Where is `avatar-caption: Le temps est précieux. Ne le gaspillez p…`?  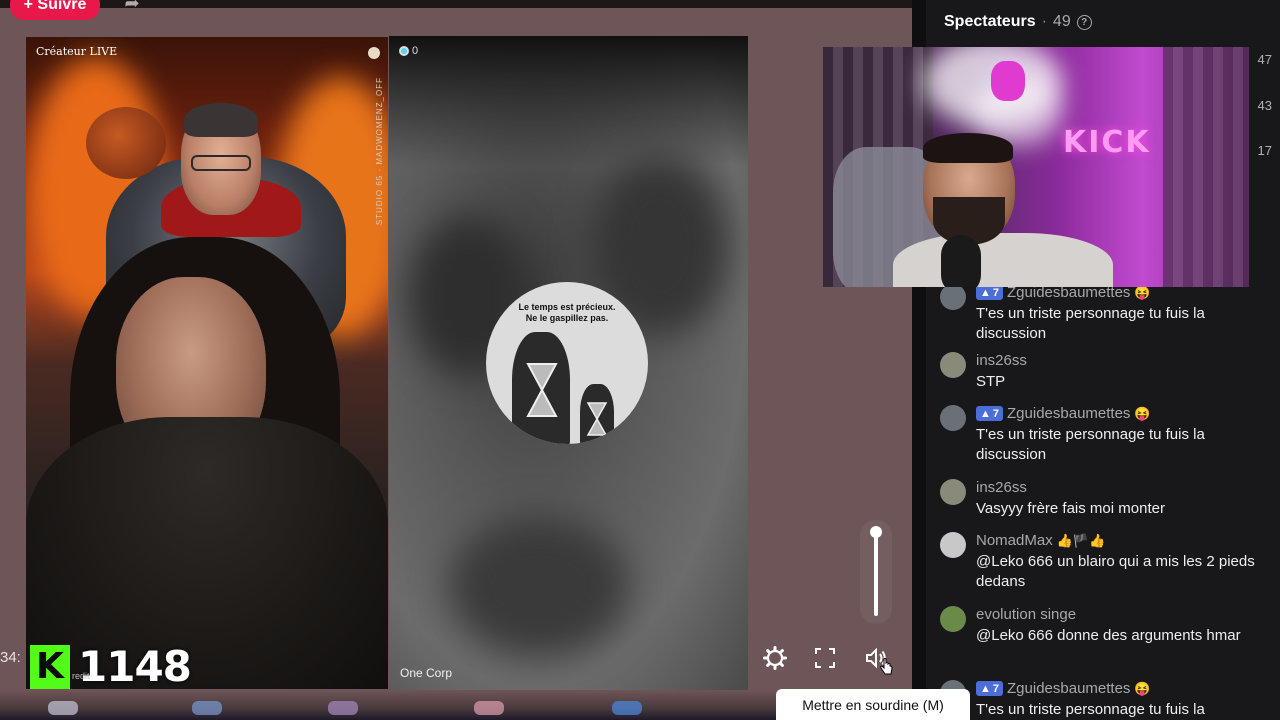
avatar-caption: Le temps est précieux. Ne le gaspillez p… is located at coordinates (567, 313).